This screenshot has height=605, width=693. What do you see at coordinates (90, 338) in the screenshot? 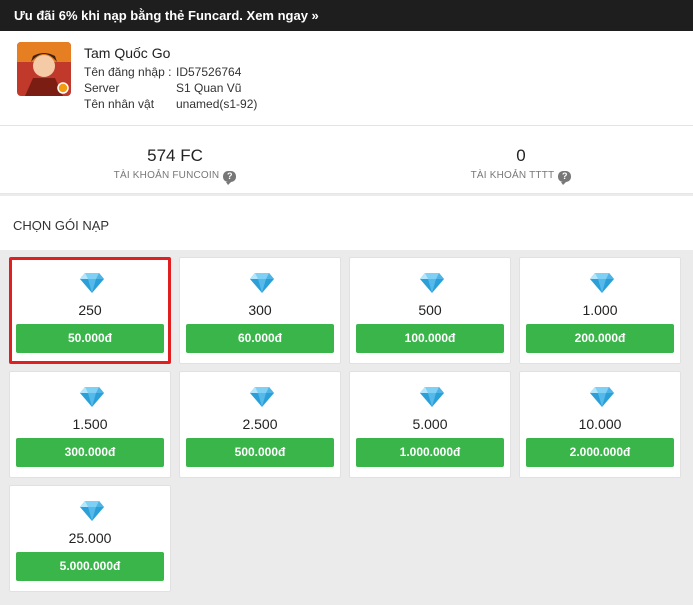
I see `price-button: 50.000đ` at bounding box center [90, 338].